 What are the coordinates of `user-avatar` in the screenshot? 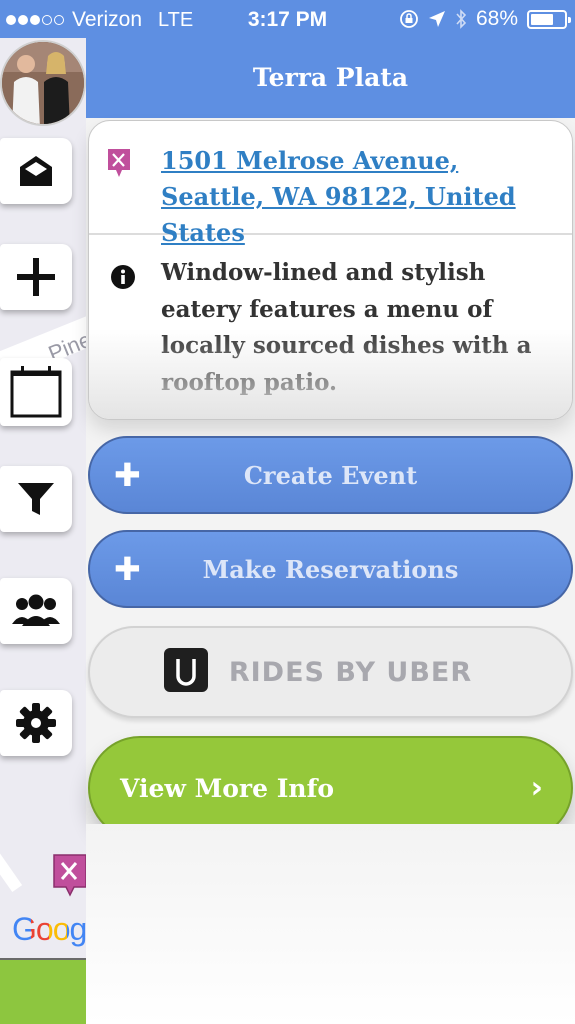 It's located at (43, 83).